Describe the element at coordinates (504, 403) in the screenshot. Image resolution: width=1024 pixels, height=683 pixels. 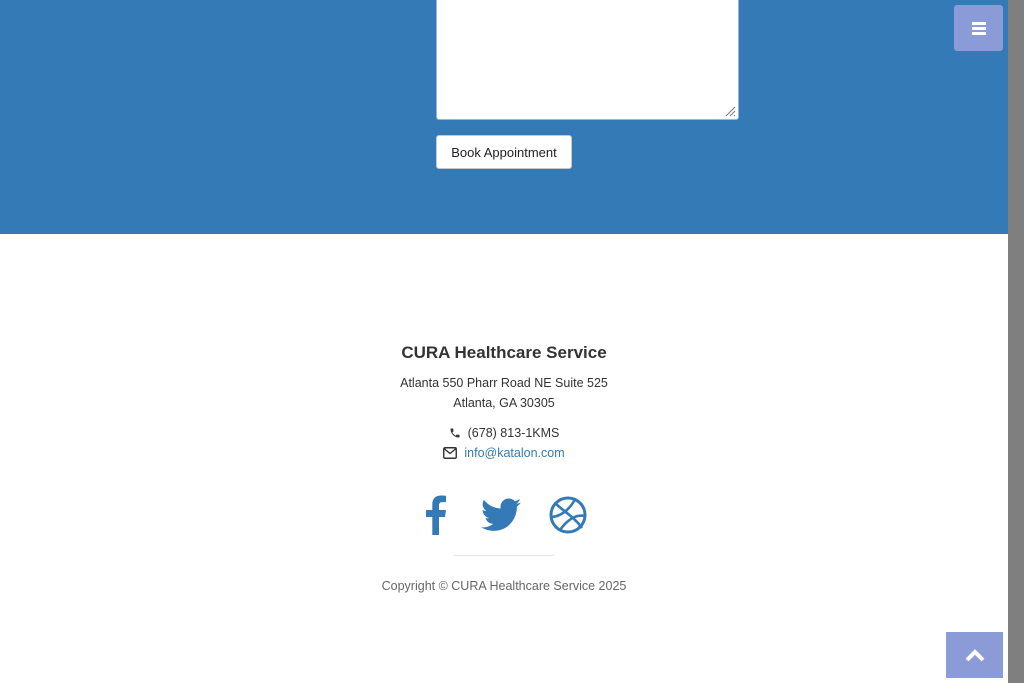
I see `address-line-2: Atlanta, GA 30305` at that location.